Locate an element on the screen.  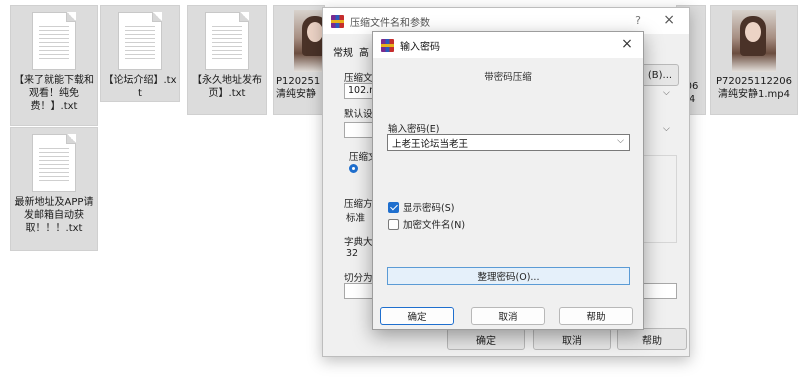
password-input: 上老王论坛当老王 ⌵ is located at coordinates (508, 142).